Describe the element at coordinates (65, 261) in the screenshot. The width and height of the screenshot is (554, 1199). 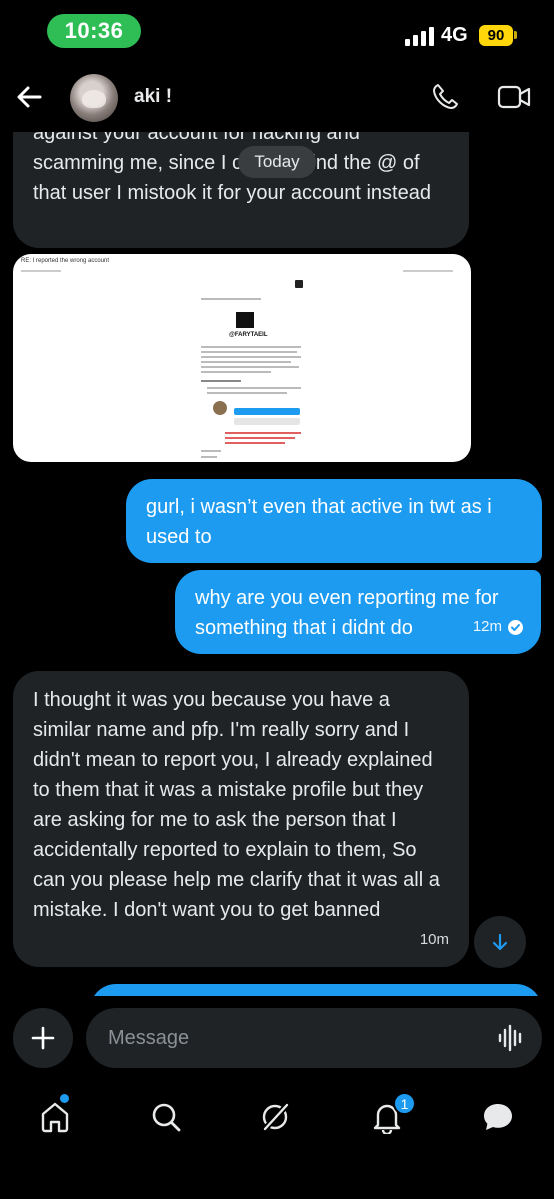
I see `image-title: RE: I reported the wrong account` at that location.